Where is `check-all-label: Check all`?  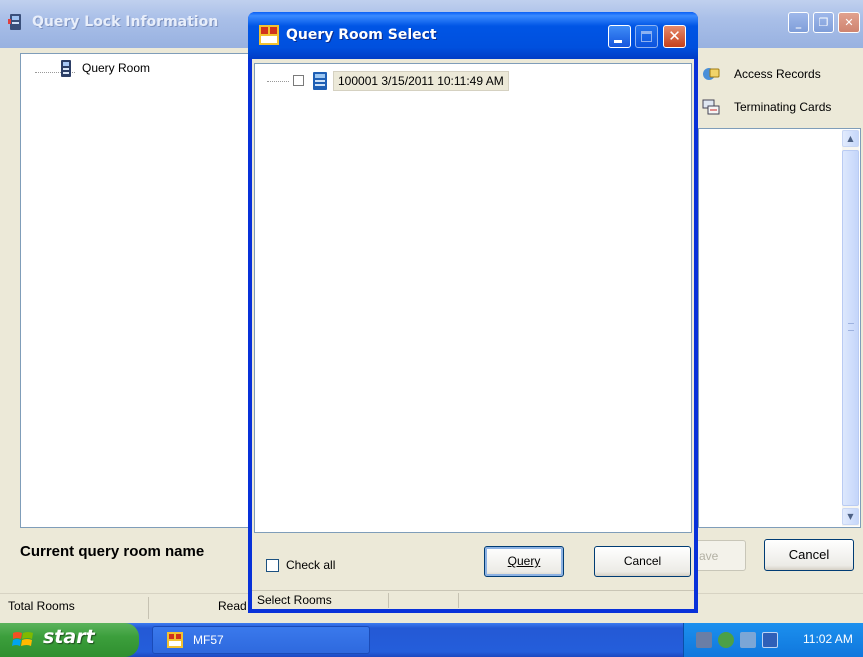 check-all-label: Check all is located at coordinates (311, 565).